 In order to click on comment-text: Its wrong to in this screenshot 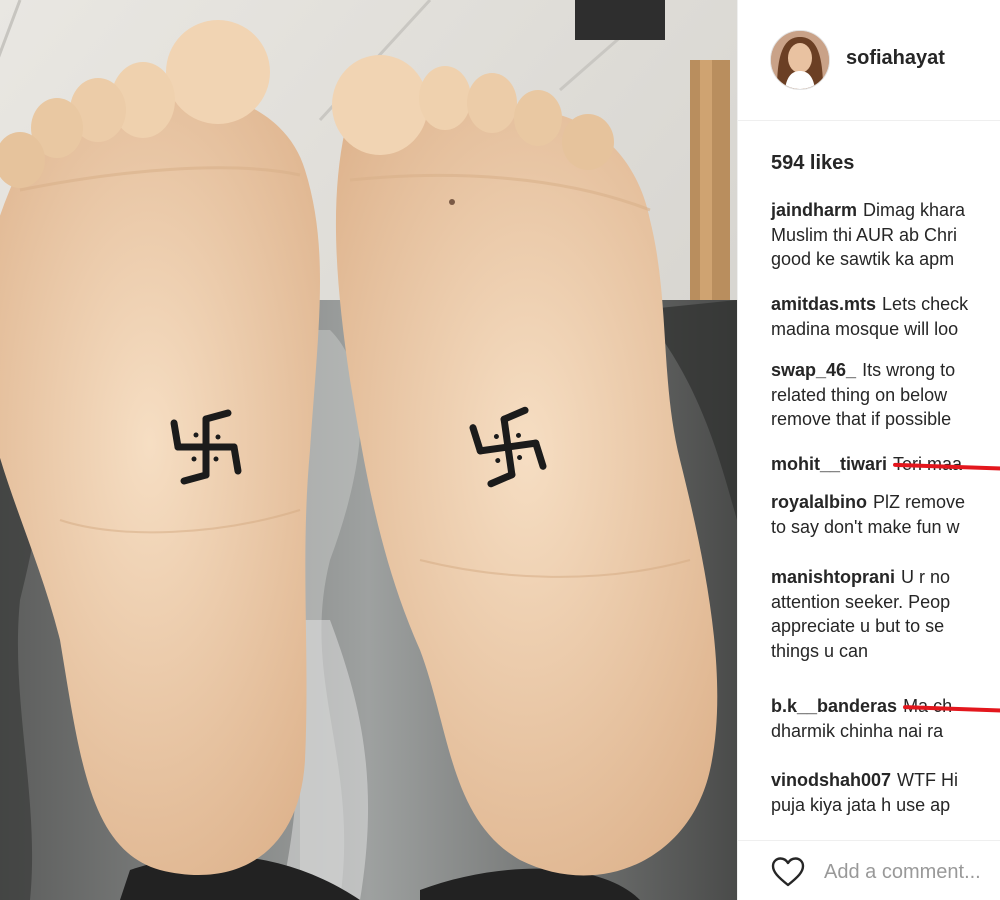, I will do `click(909, 370)`.